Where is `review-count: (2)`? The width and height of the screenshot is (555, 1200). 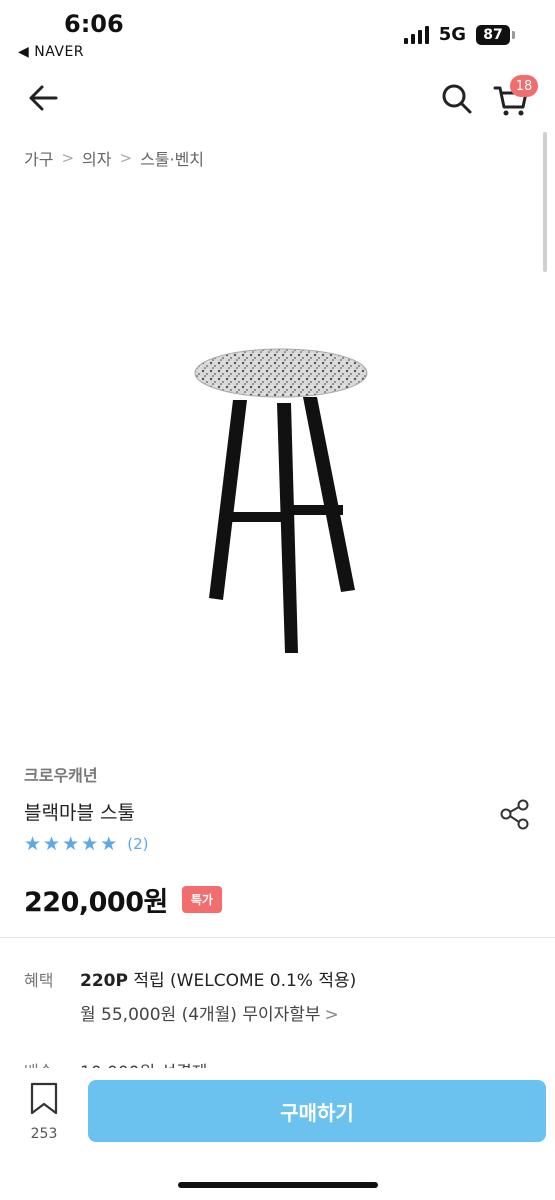 review-count: (2) is located at coordinates (137, 844).